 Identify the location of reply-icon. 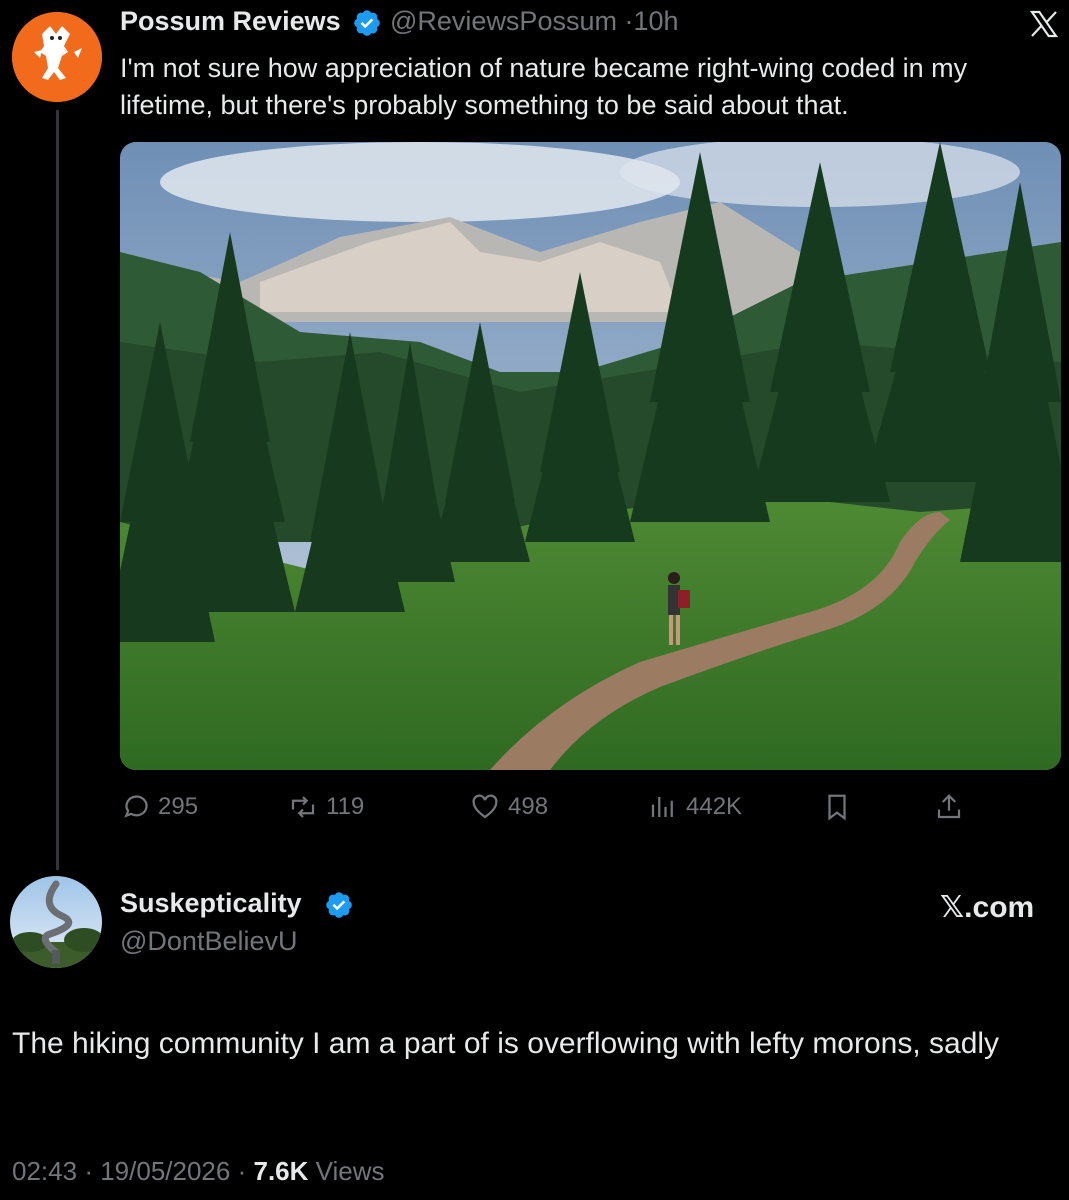
(136, 806).